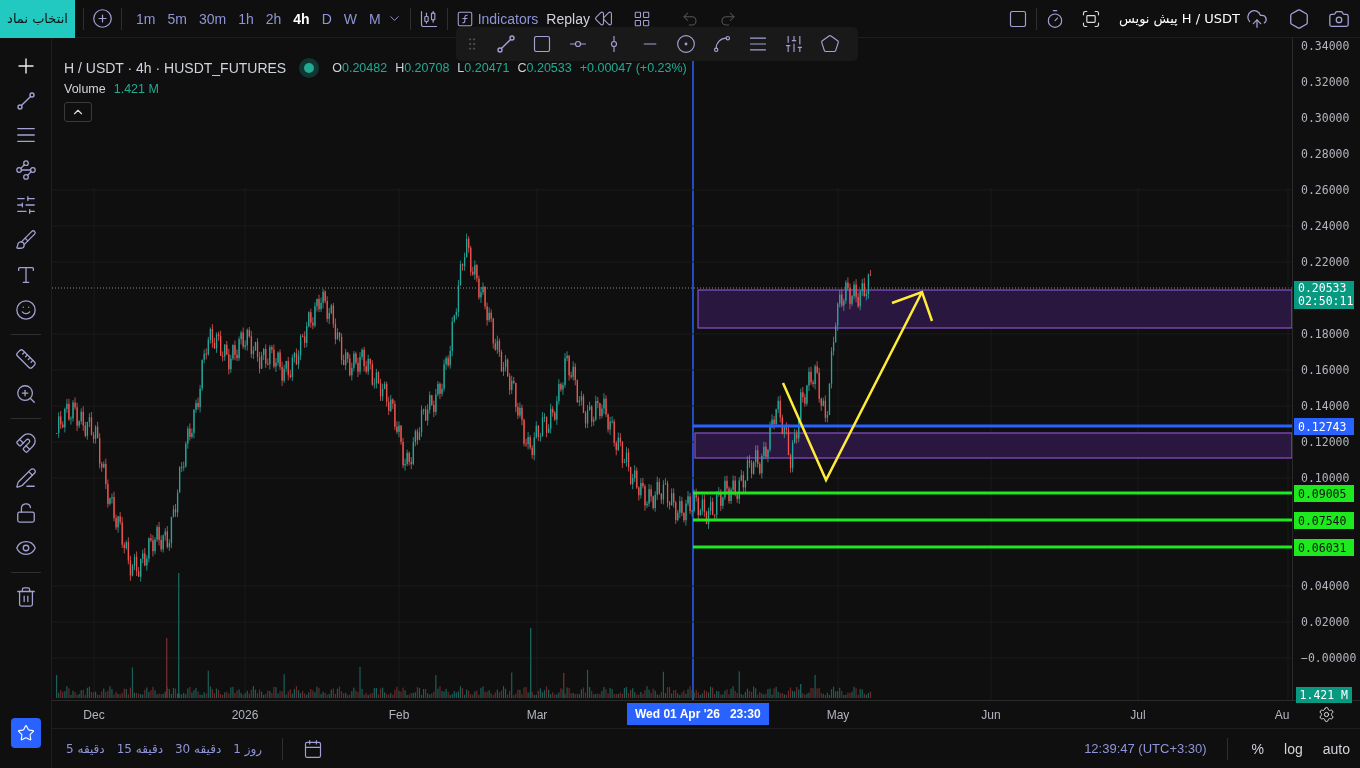 The height and width of the screenshot is (768, 1360). I want to click on calendar-icon, so click(313, 748).